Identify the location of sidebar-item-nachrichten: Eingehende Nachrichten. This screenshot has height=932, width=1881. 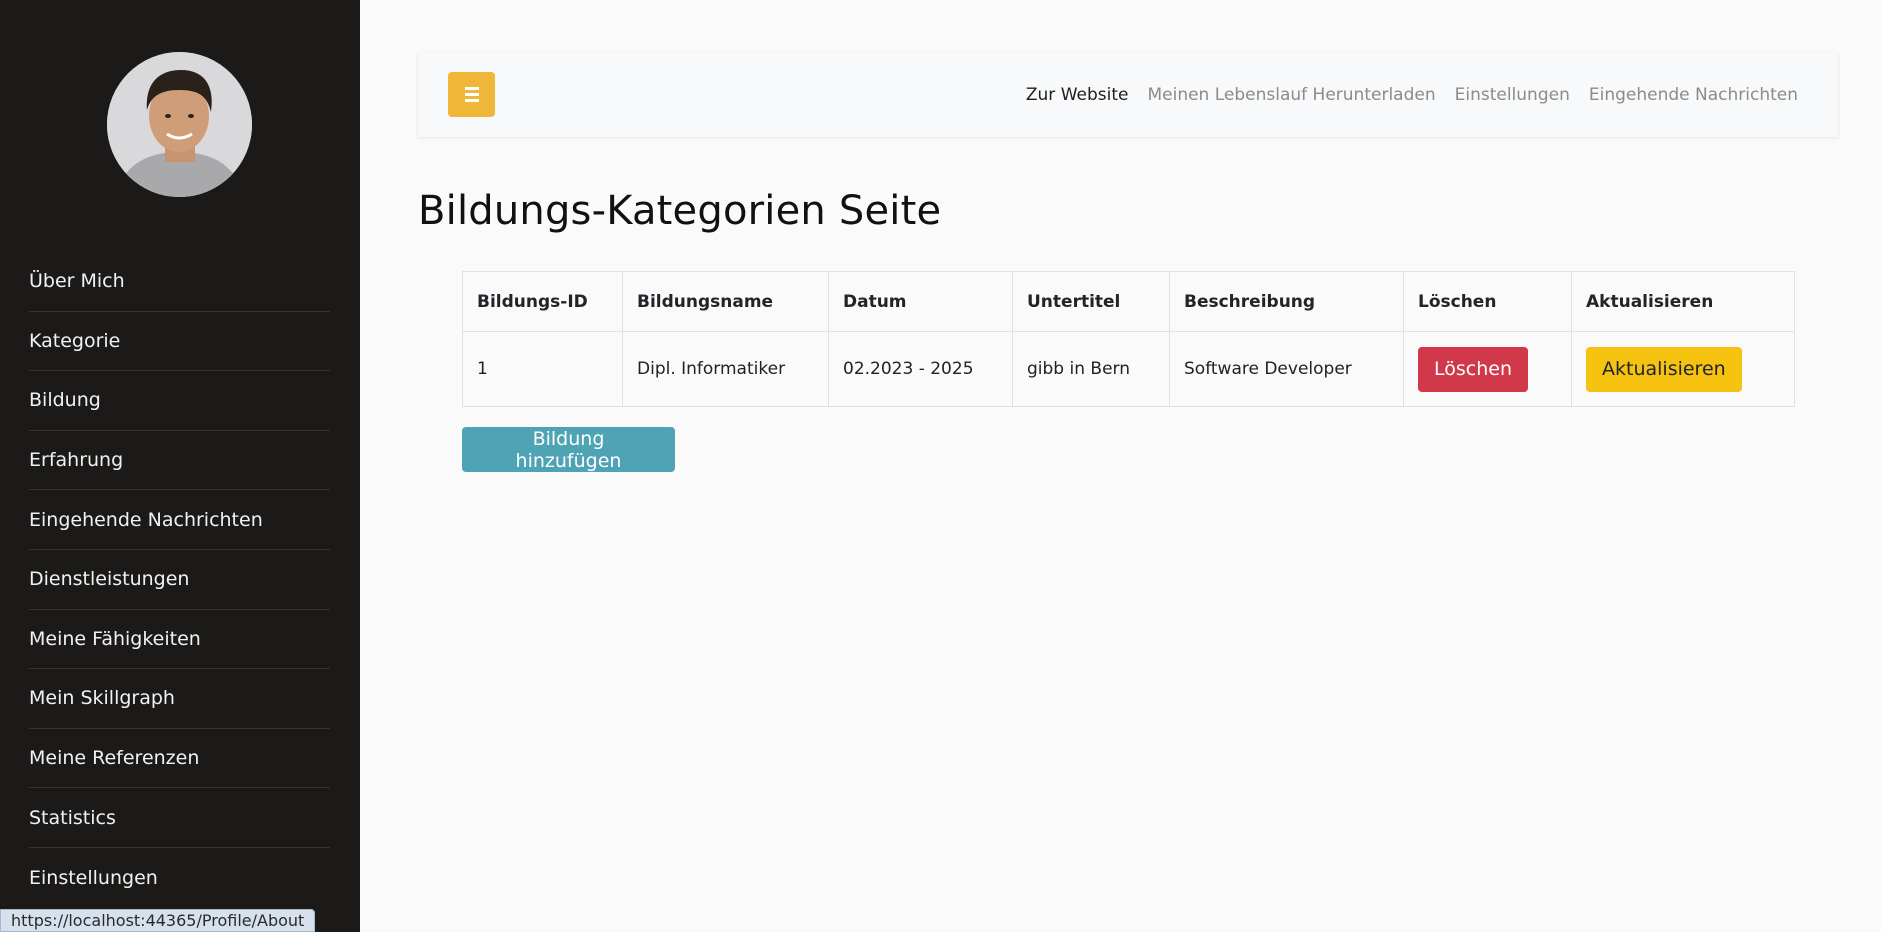
(179, 520).